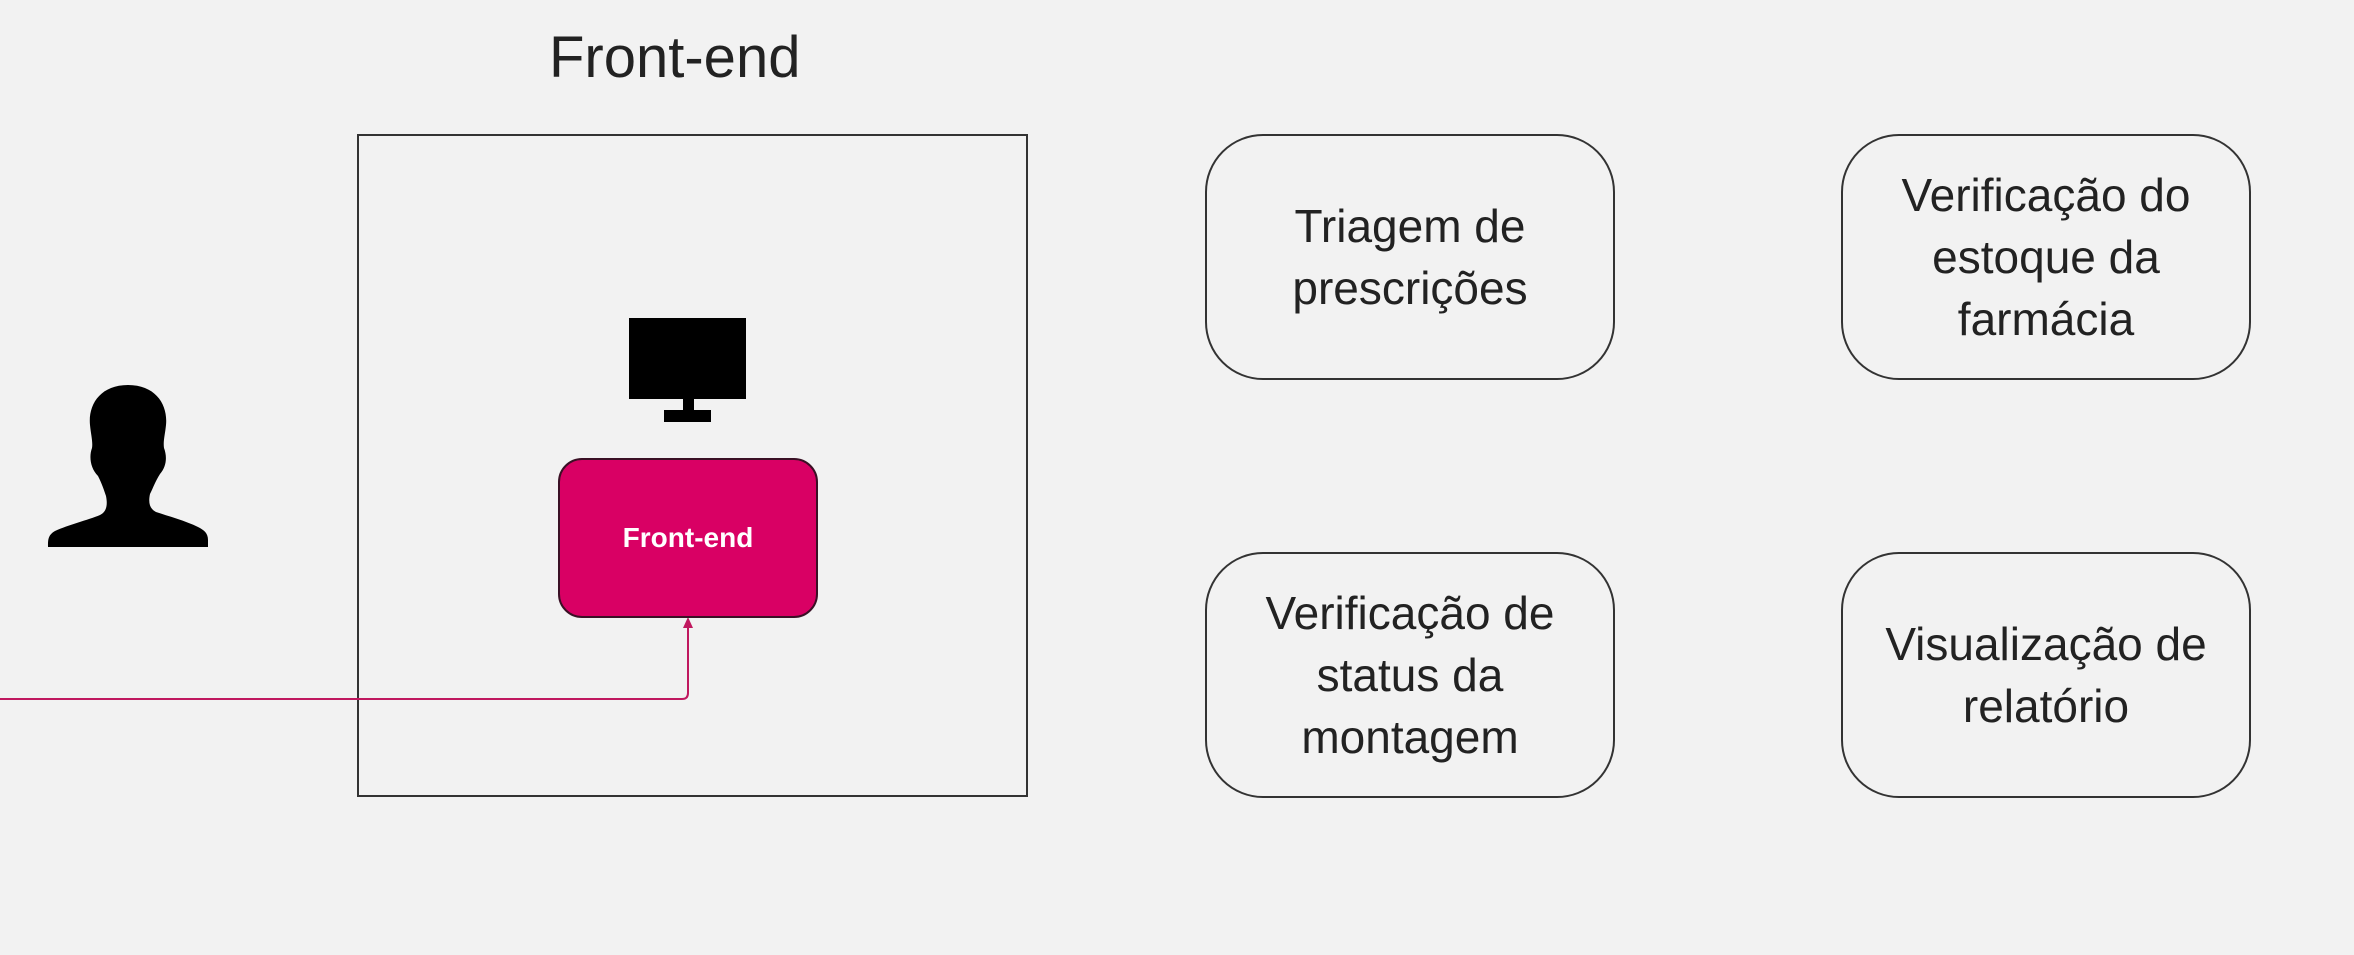  I want to click on module-verificacao-status-montagem: Verificação de status da montagem, so click(1410, 675).